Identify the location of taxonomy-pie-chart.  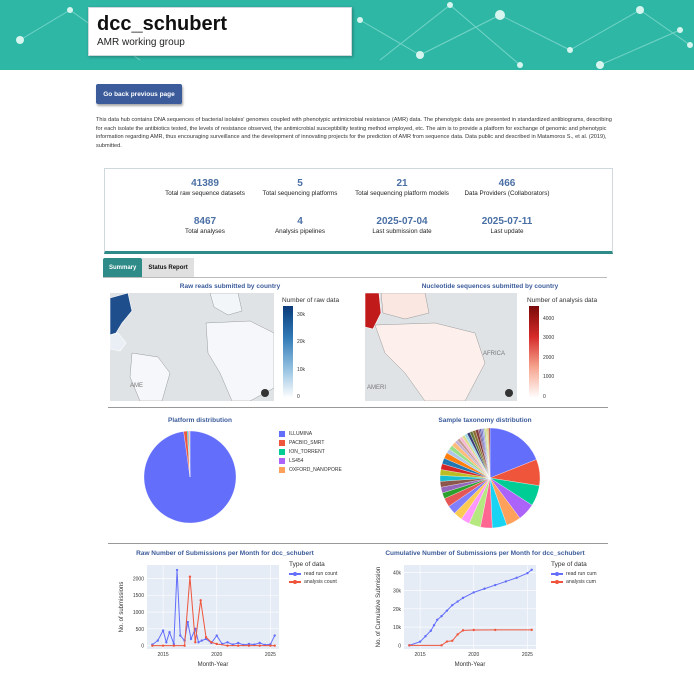
(492, 478).